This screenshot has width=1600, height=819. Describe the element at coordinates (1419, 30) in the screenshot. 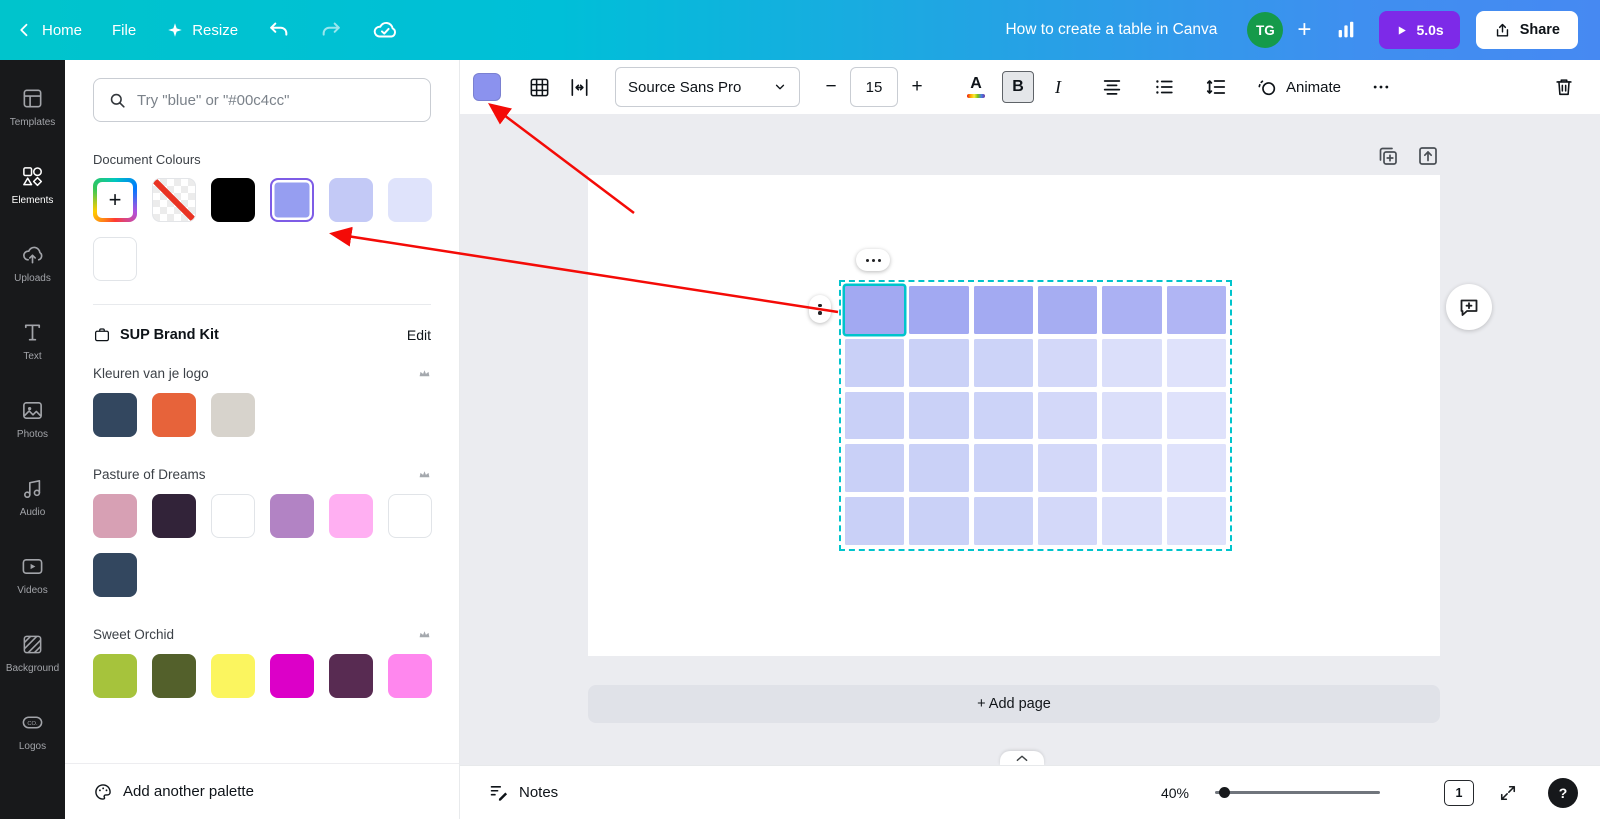

I see `present-button: 5.0s` at that location.